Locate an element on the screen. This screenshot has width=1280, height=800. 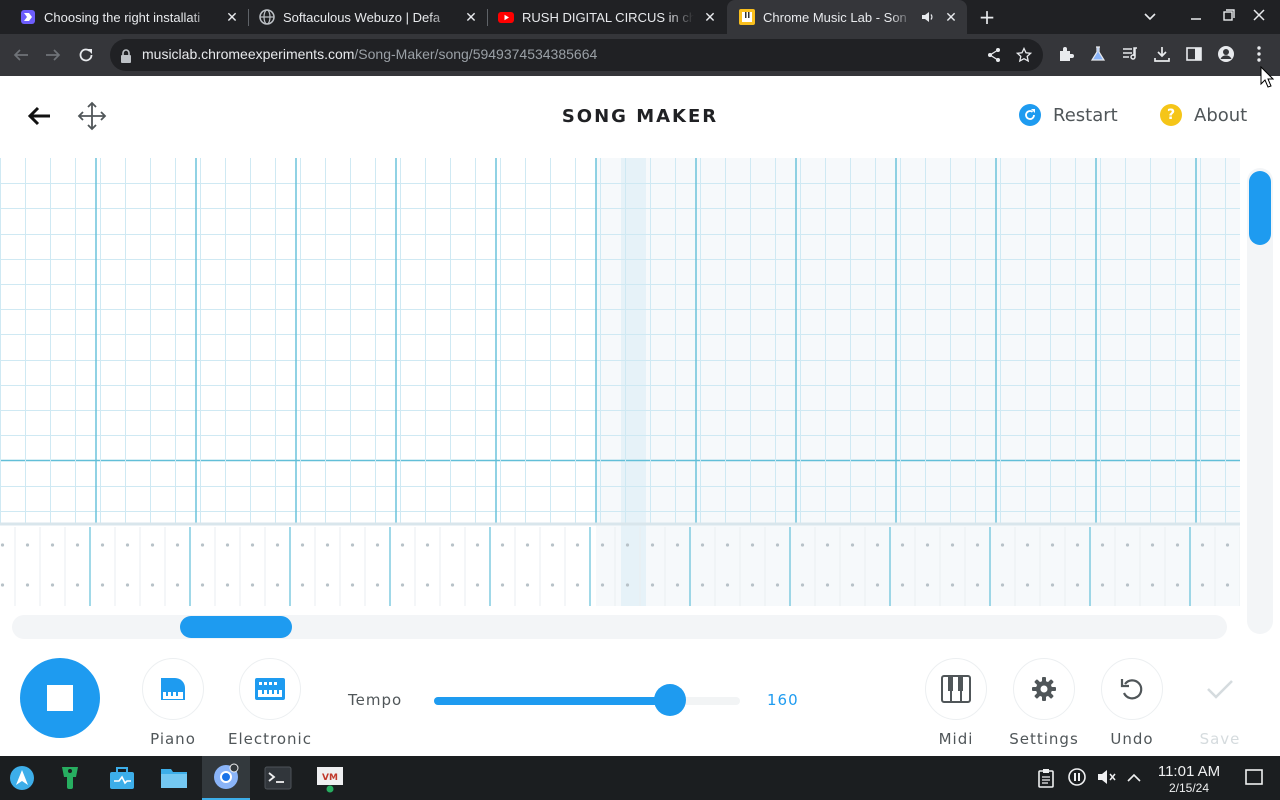
vertical-scroll-thumb is located at coordinates (1260, 208).